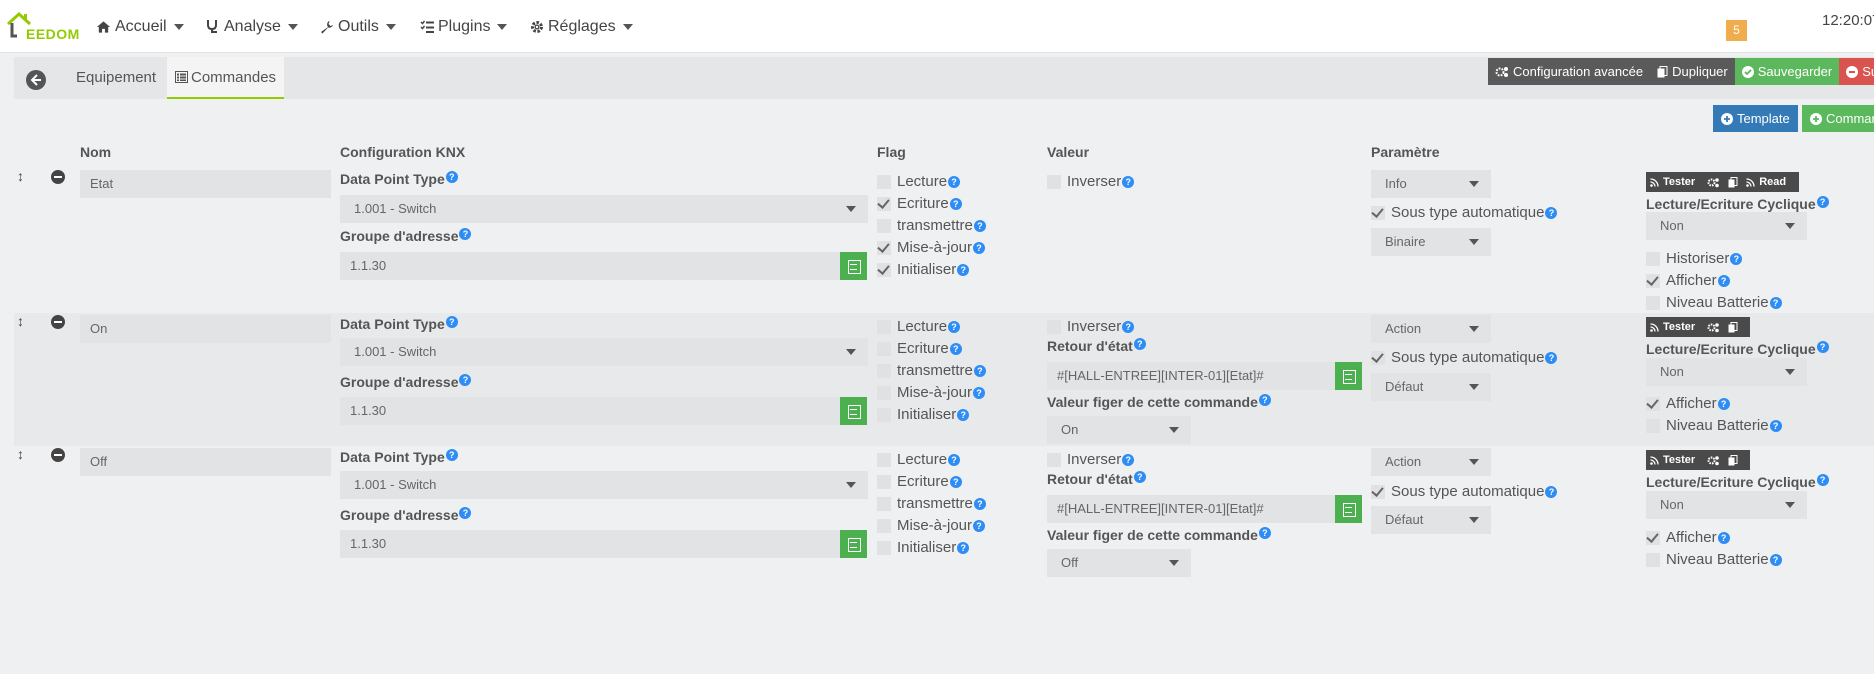 This screenshot has width=1874, height=674. I want to click on duplicate-button: Dupliquer, so click(1692, 71).